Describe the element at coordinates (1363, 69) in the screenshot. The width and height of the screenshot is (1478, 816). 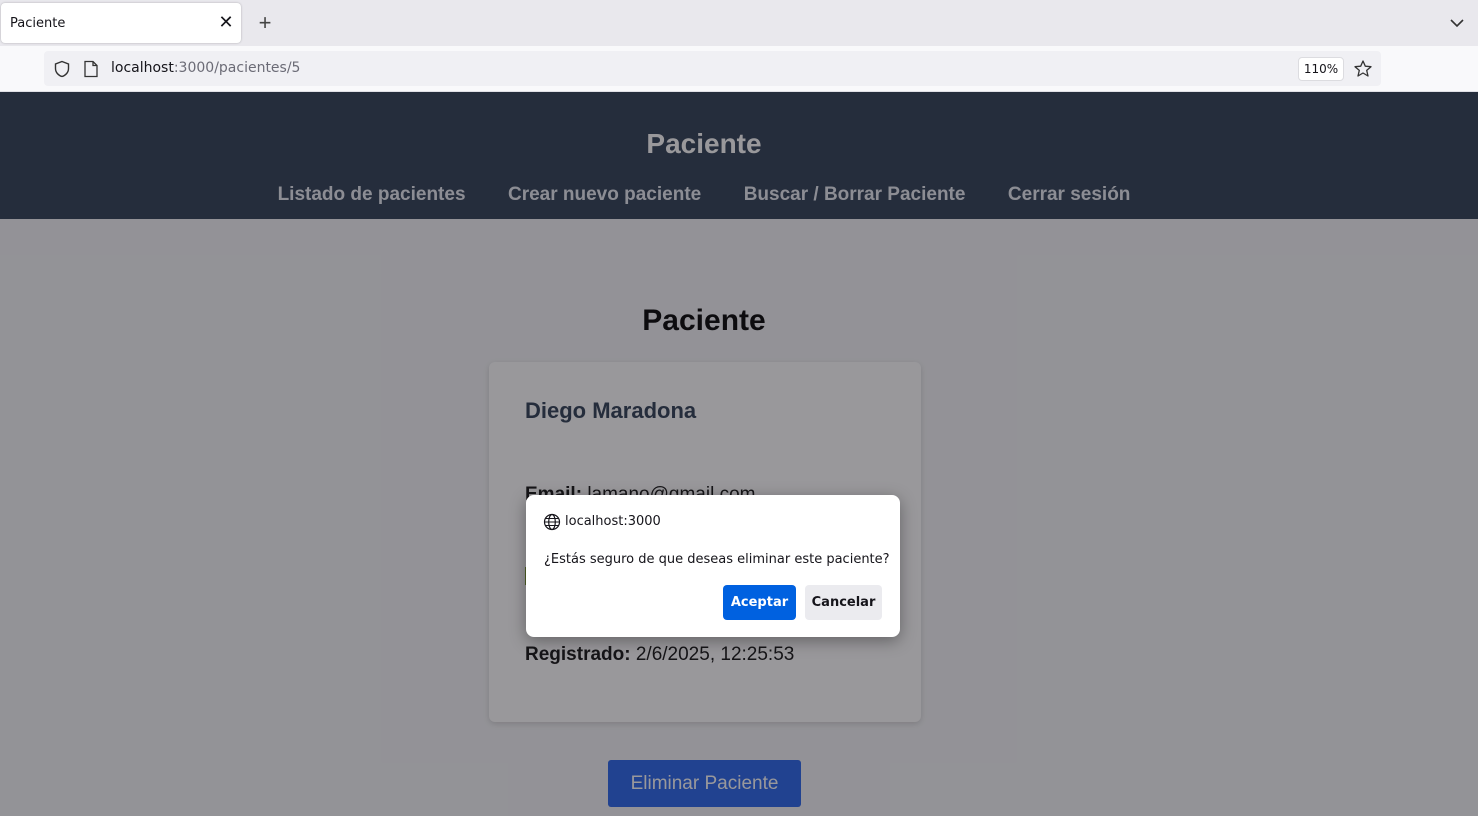
I see `bookmark-star-icon` at that location.